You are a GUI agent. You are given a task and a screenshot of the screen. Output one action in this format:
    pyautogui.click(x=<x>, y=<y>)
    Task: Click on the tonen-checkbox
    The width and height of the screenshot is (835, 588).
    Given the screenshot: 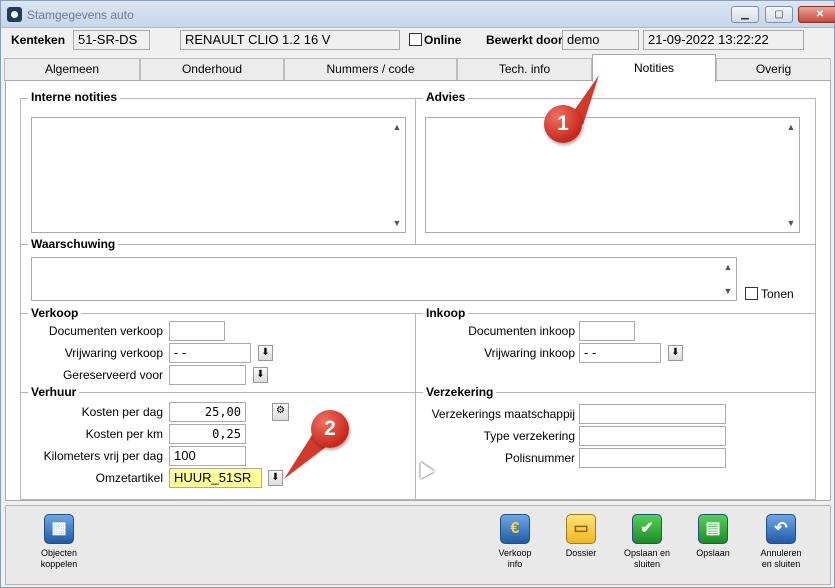 What is the action you would take?
    pyautogui.click(x=751, y=293)
    